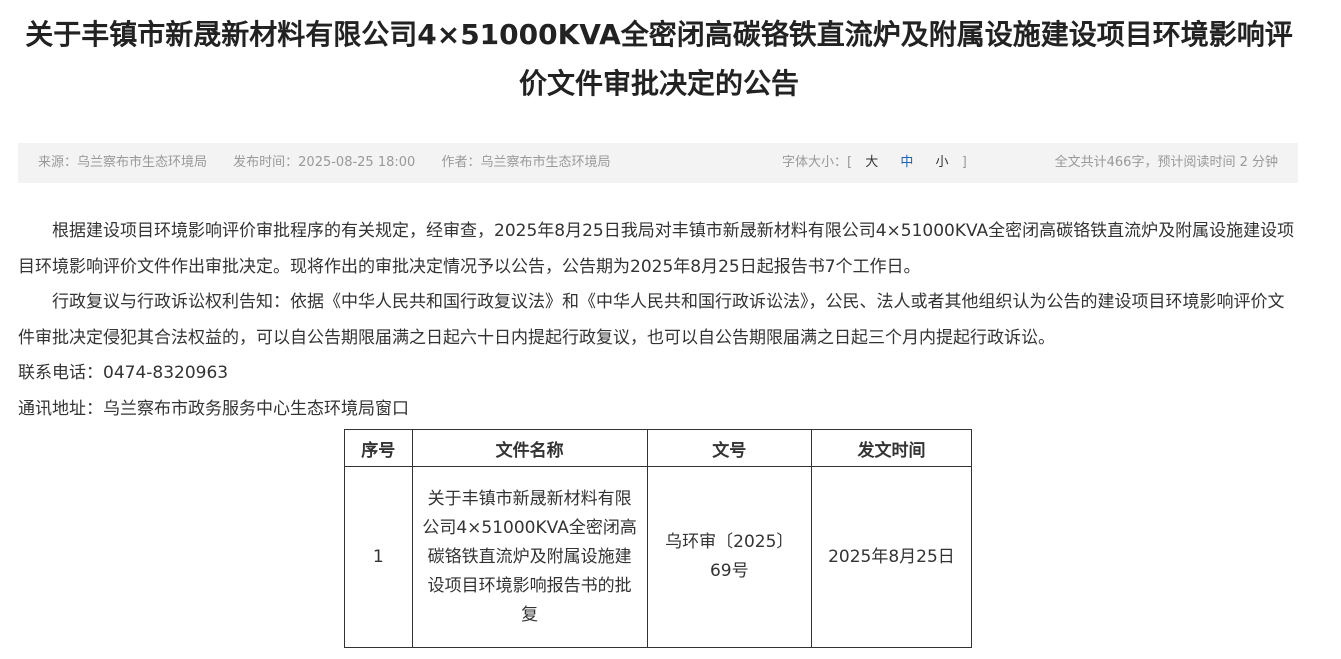  What do you see at coordinates (529, 448) in the screenshot?
I see `header-file-name: 文件名称` at bounding box center [529, 448].